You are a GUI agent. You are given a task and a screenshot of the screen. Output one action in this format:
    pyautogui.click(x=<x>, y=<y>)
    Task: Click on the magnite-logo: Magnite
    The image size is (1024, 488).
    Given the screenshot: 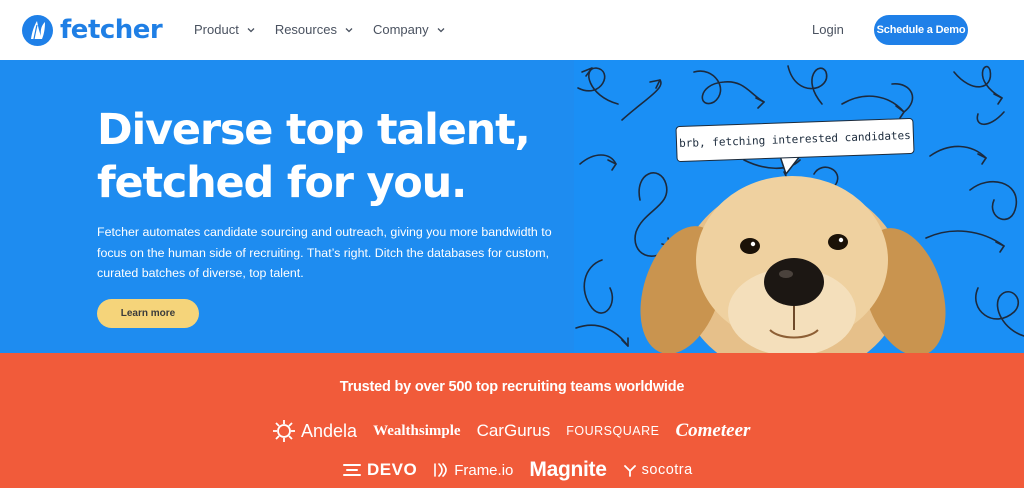 What is the action you would take?
    pyautogui.click(x=568, y=470)
    